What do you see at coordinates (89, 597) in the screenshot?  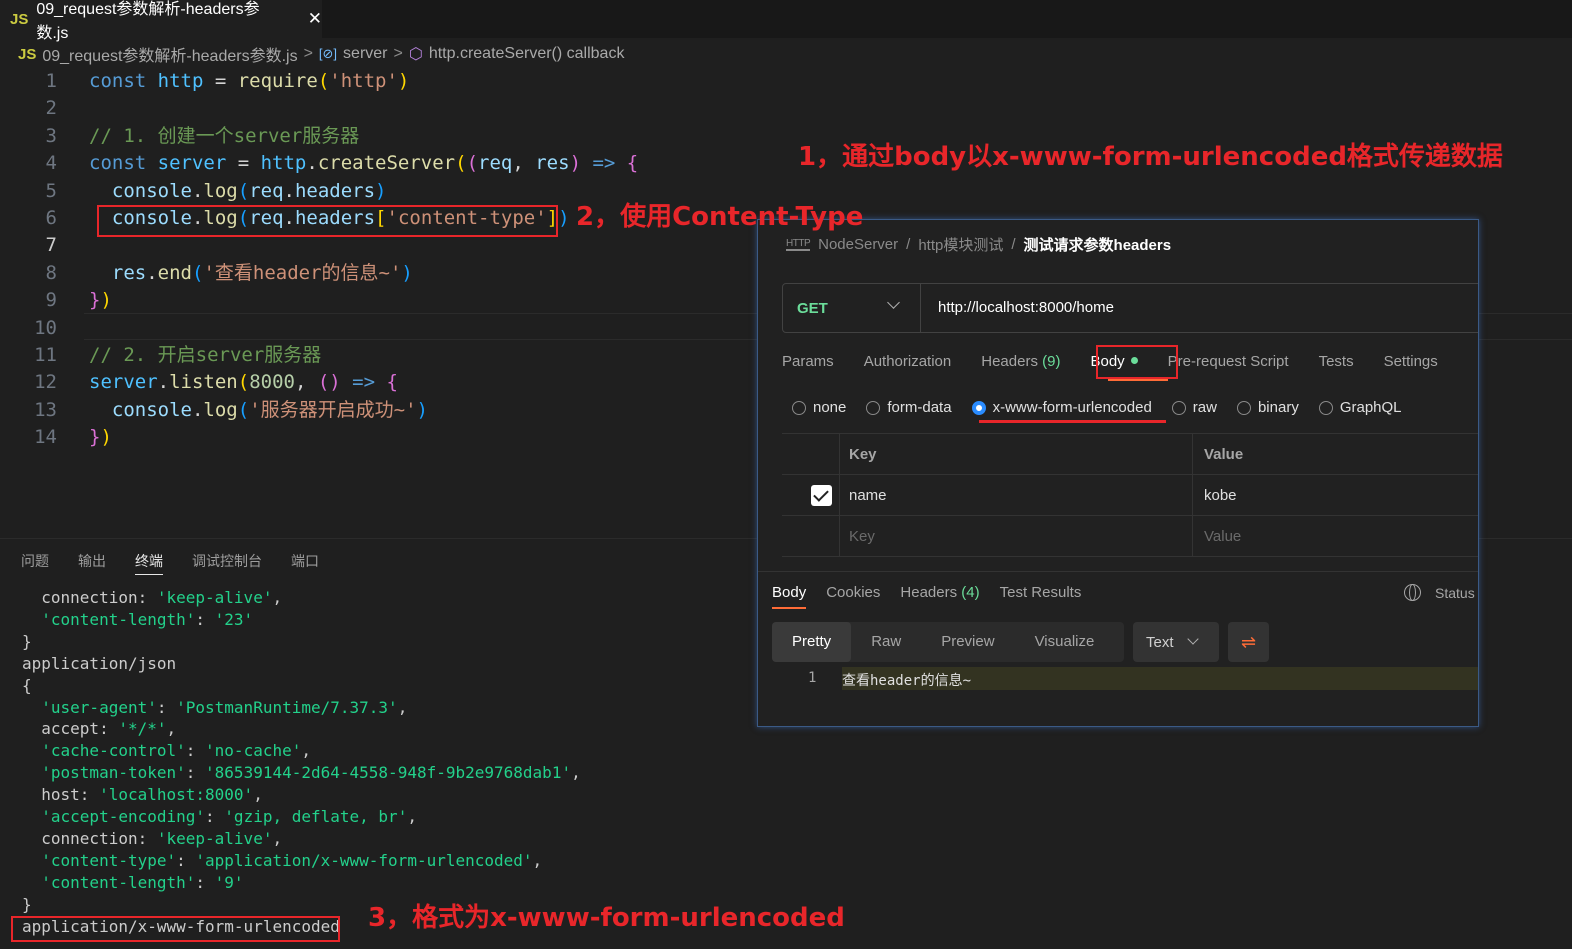 I see `terminal-text: connection:` at bounding box center [89, 597].